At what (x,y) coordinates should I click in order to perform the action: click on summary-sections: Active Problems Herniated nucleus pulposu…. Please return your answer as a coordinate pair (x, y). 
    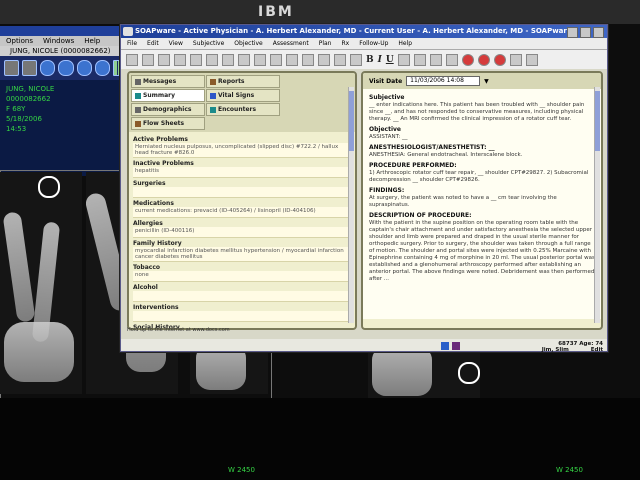
    Looking at the image, I should click on (242, 230).